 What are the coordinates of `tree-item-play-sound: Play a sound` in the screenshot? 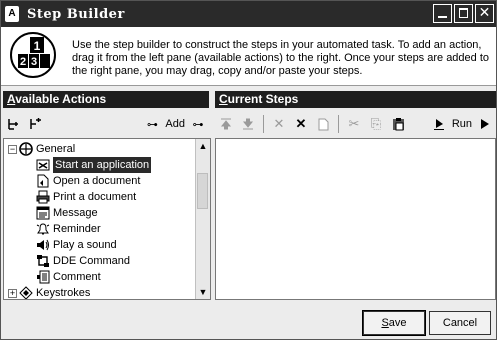 It's located at (76, 245).